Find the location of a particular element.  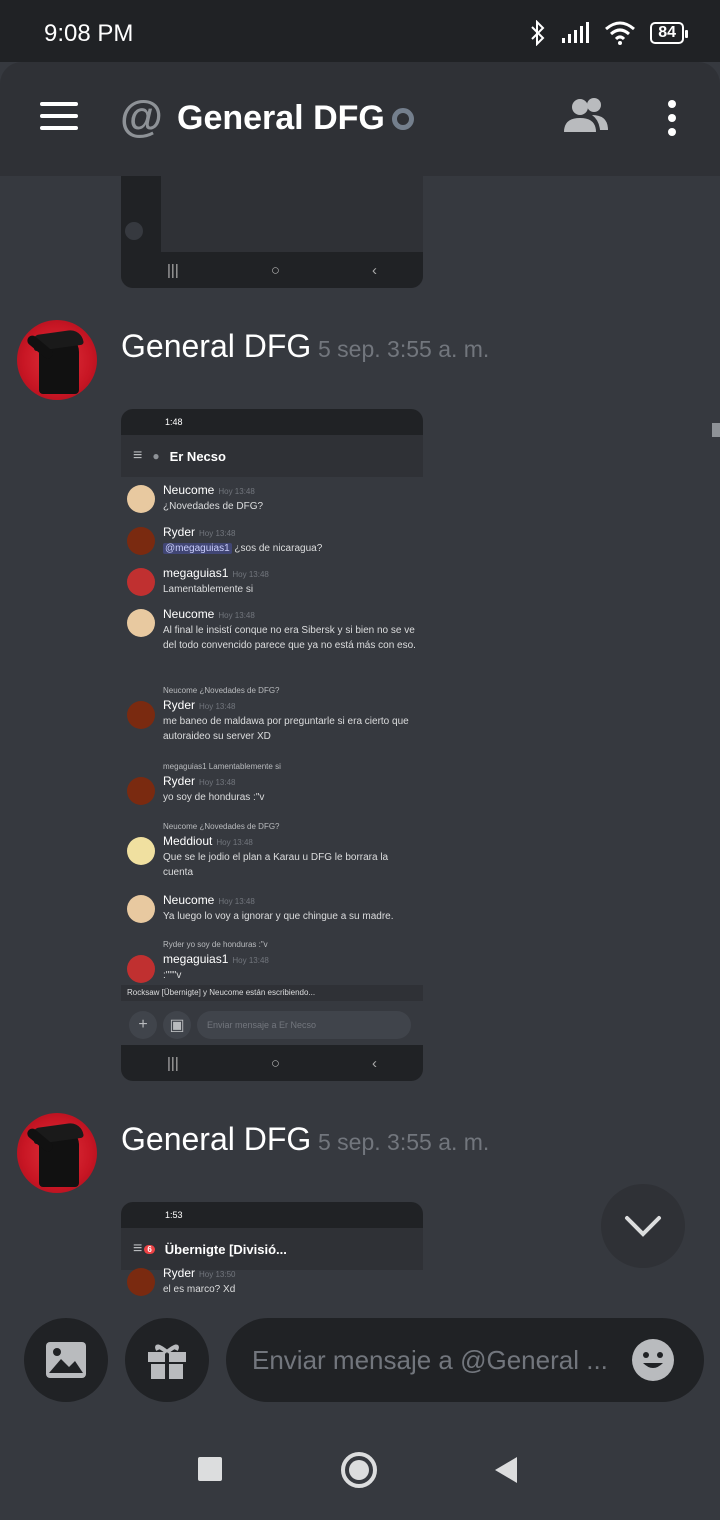

inner-person-icon: ● is located at coordinates (156, 456).